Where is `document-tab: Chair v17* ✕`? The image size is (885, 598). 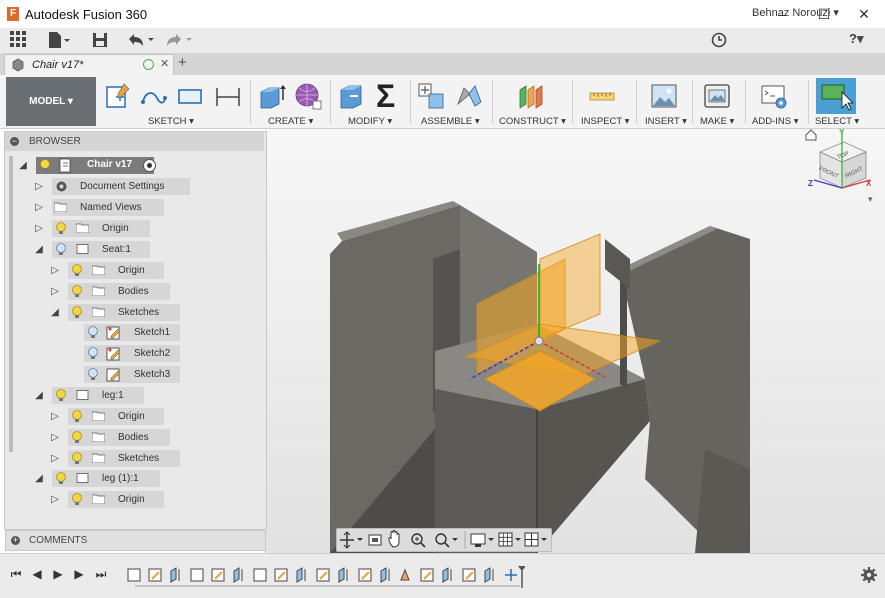
document-tab: Chair v17* ✕ is located at coordinates (89, 65).